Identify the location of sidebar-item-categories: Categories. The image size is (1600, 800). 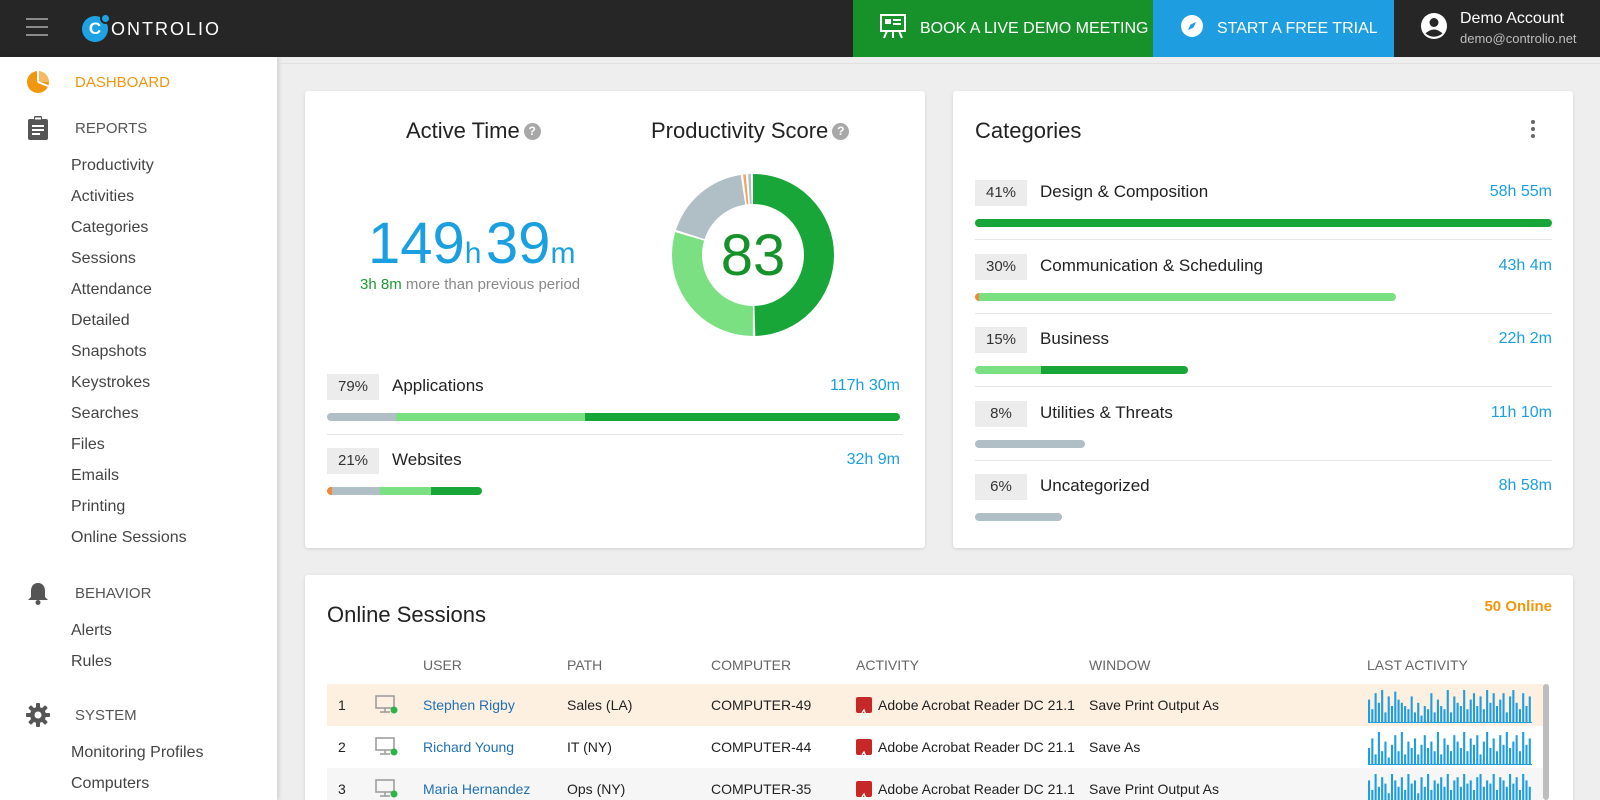
(109, 228).